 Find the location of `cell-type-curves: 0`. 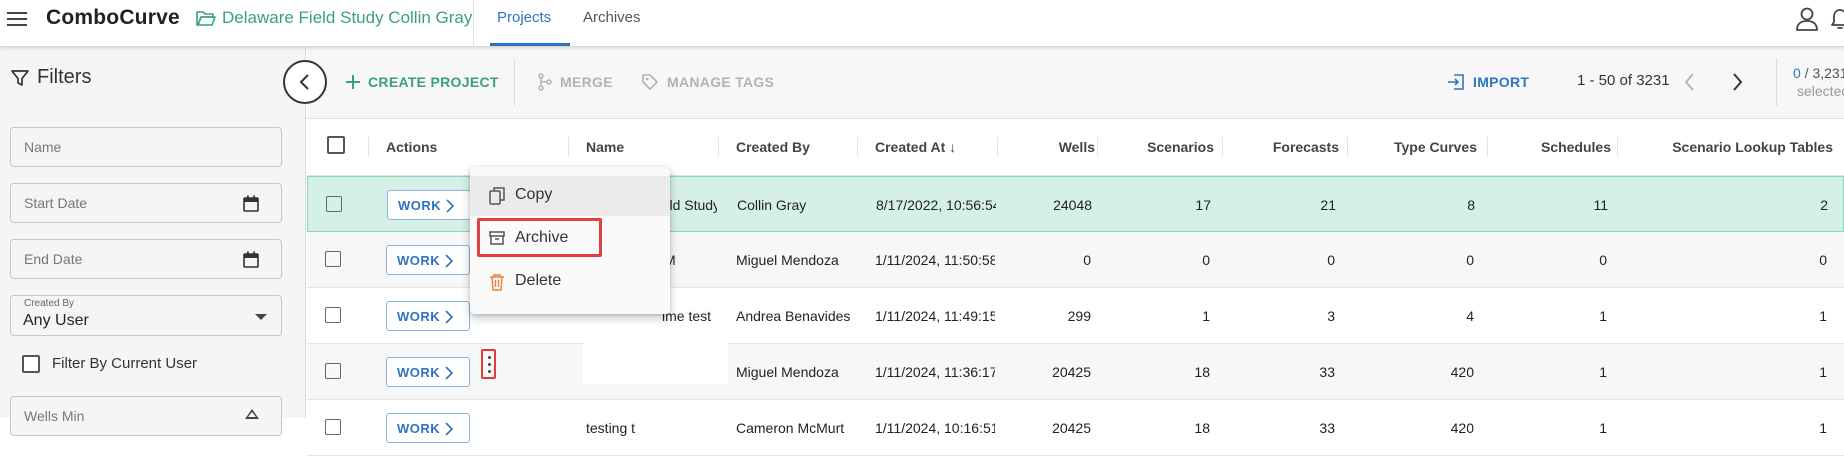

cell-type-curves: 0 is located at coordinates (1470, 260).